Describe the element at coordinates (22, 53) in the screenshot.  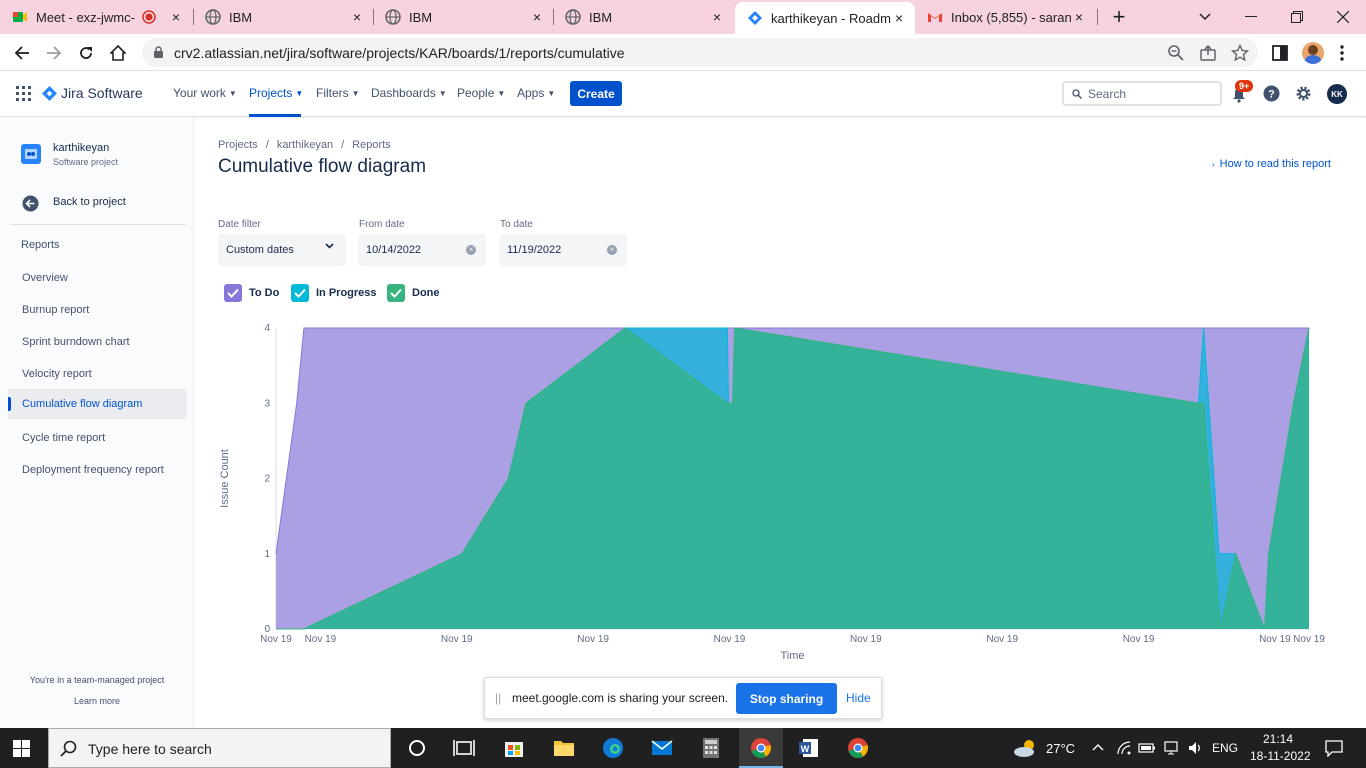
I see `back-arrow-icon` at that location.